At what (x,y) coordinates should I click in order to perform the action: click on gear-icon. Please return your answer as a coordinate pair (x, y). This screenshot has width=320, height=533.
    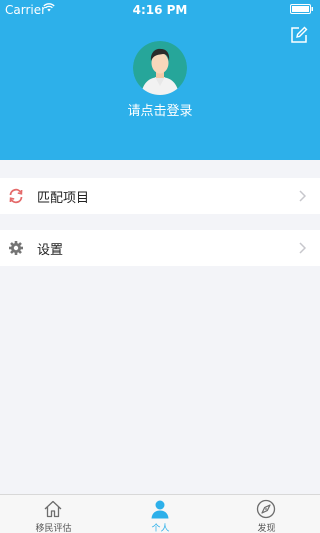
    Looking at the image, I should click on (16, 248).